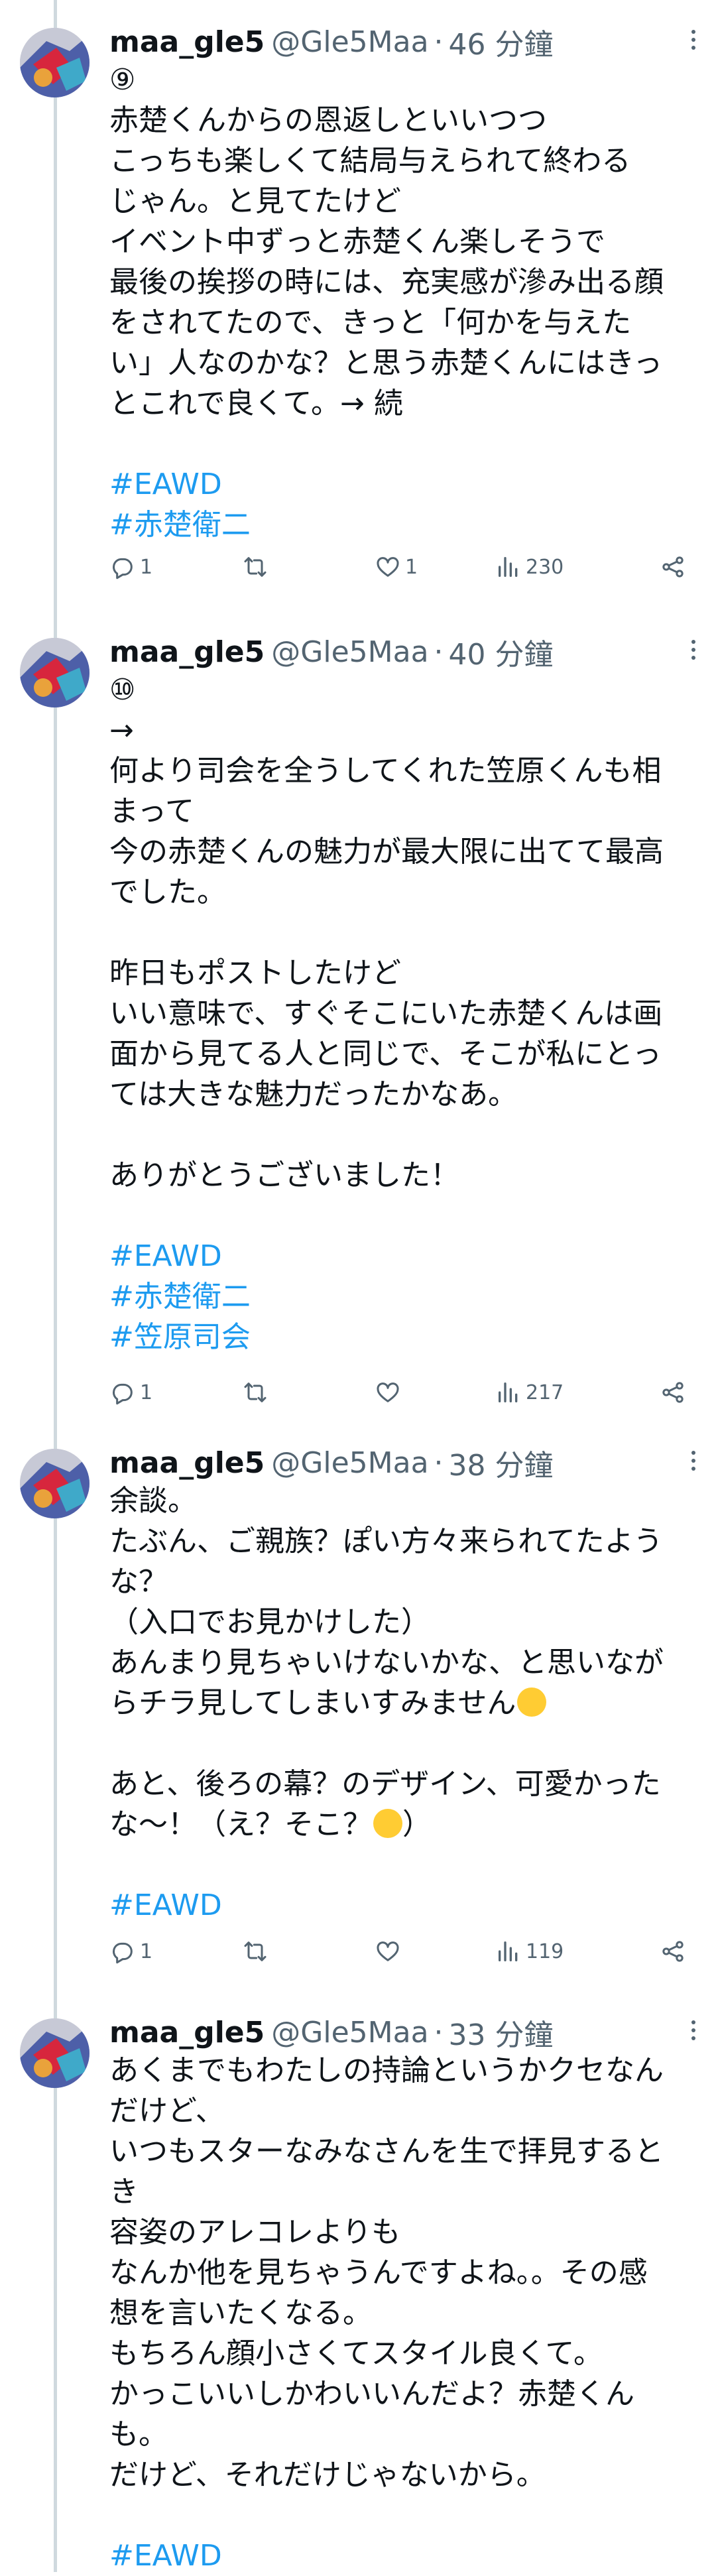 The width and height of the screenshot is (716, 2576). Describe the element at coordinates (153, 1501) in the screenshot. I see `tweet-line: 余談。` at that location.